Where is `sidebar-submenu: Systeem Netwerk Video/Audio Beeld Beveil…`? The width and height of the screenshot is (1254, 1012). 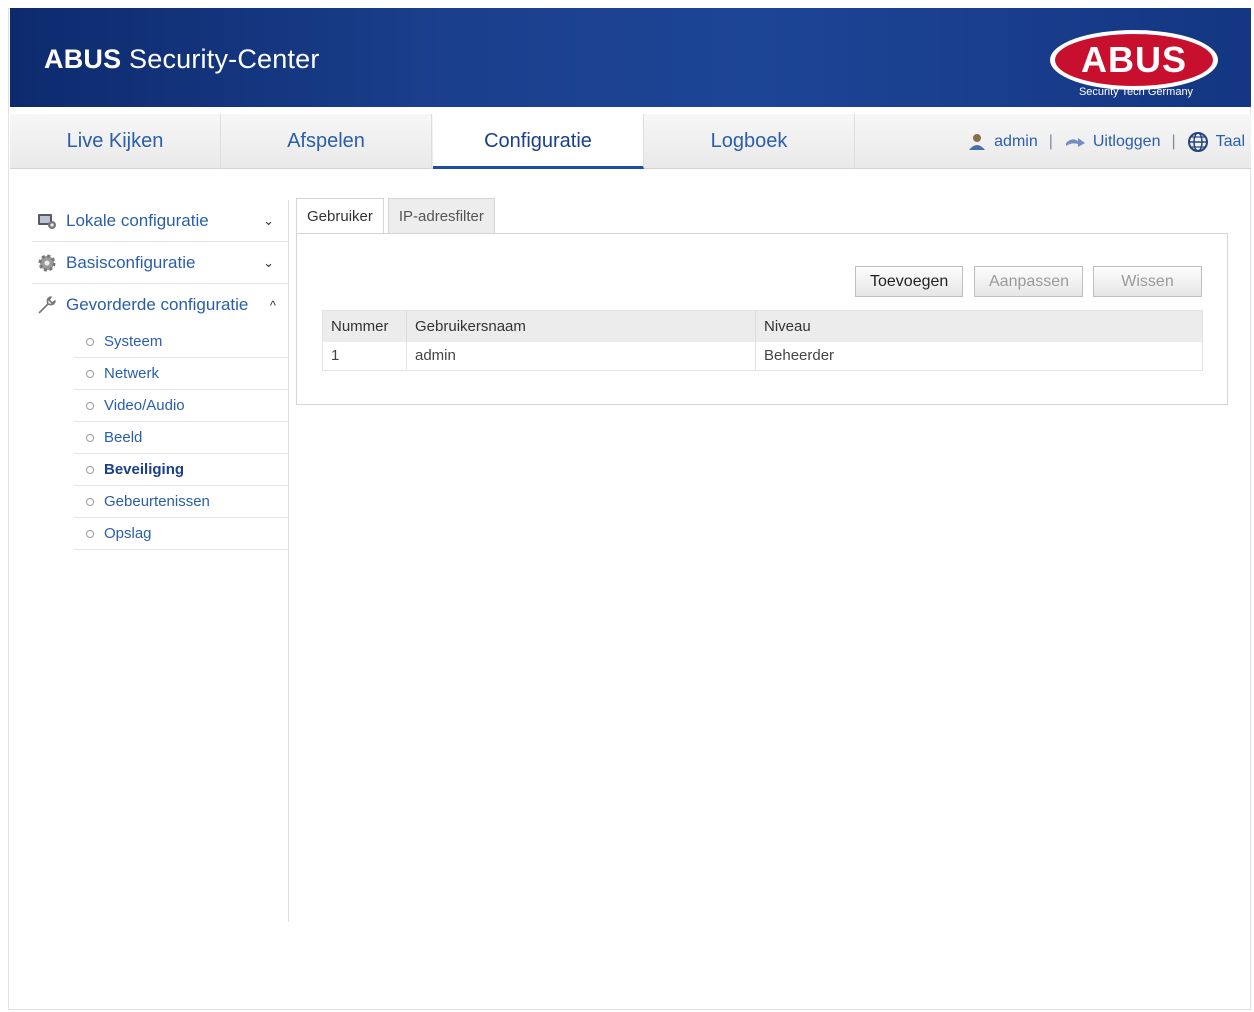
sidebar-submenu: Systeem Netwerk Video/Audio Beeld Beveil… is located at coordinates (181, 438).